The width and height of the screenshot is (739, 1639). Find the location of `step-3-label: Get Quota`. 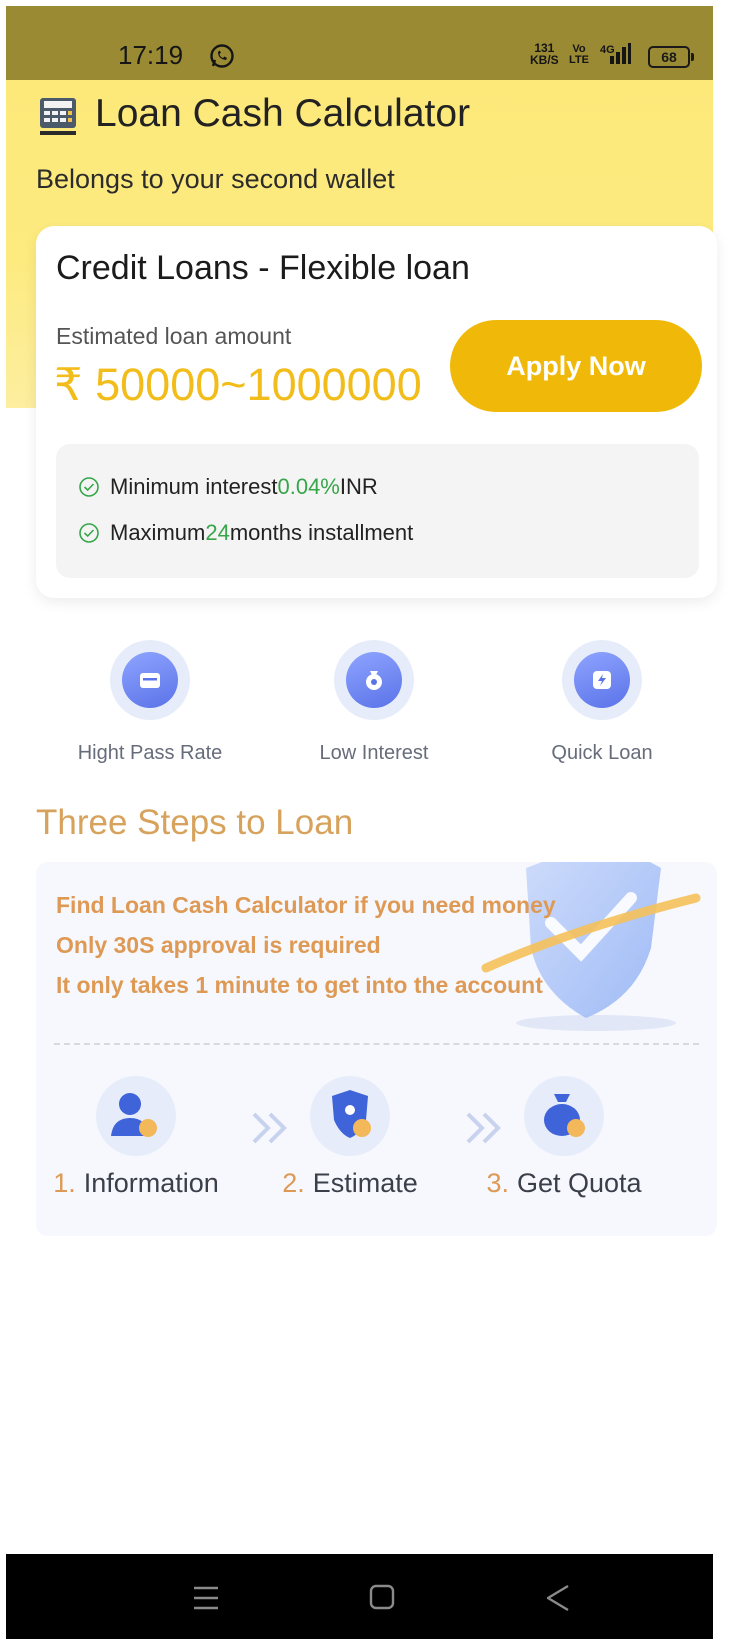

step-3-label: Get Quota is located at coordinates (579, 1183).